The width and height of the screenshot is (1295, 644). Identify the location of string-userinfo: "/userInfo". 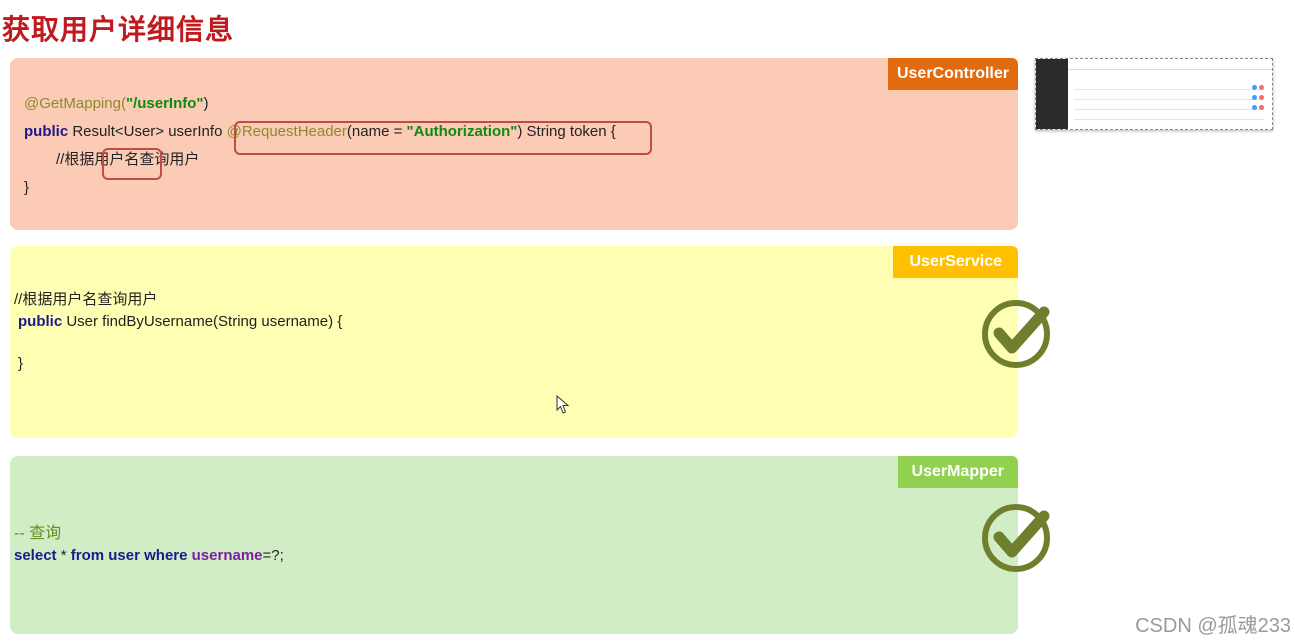
(164, 103).